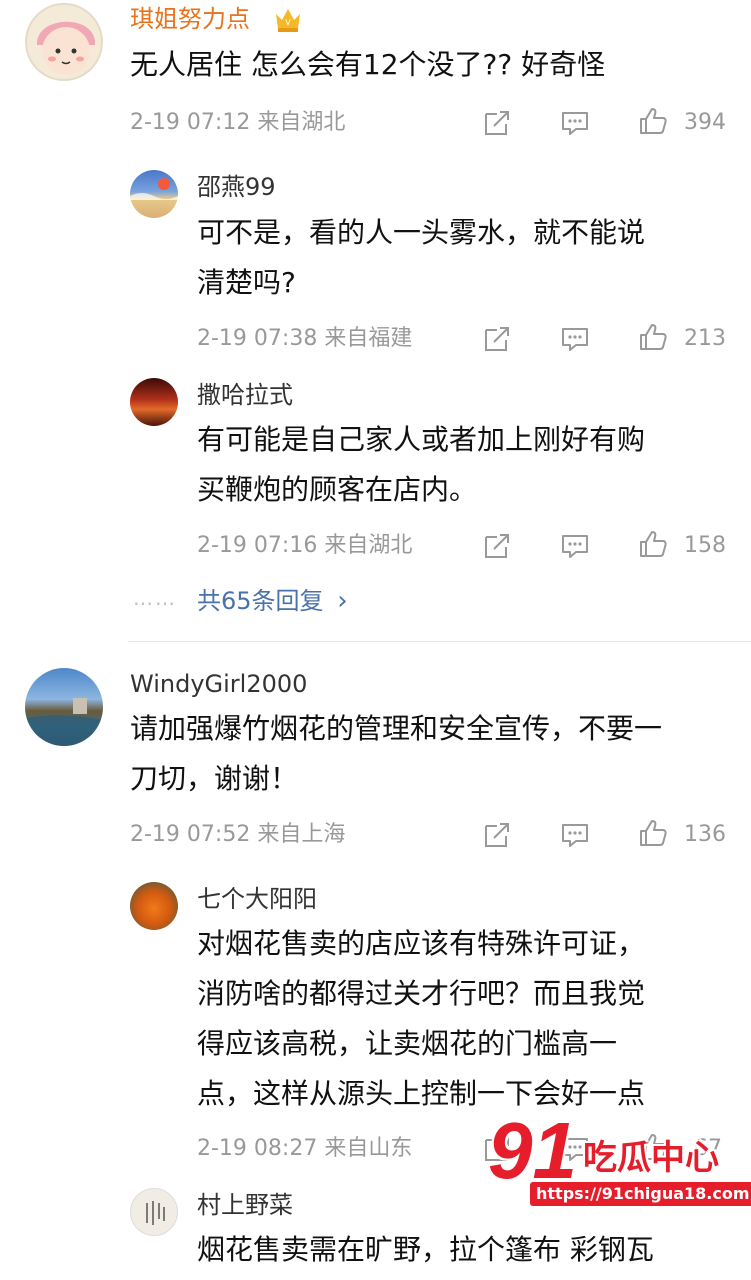 The image size is (751, 1280). Describe the element at coordinates (396, 728) in the screenshot. I see `comment-text: 请加强爆竹烟花的管理和安全宣传，不要一` at that location.